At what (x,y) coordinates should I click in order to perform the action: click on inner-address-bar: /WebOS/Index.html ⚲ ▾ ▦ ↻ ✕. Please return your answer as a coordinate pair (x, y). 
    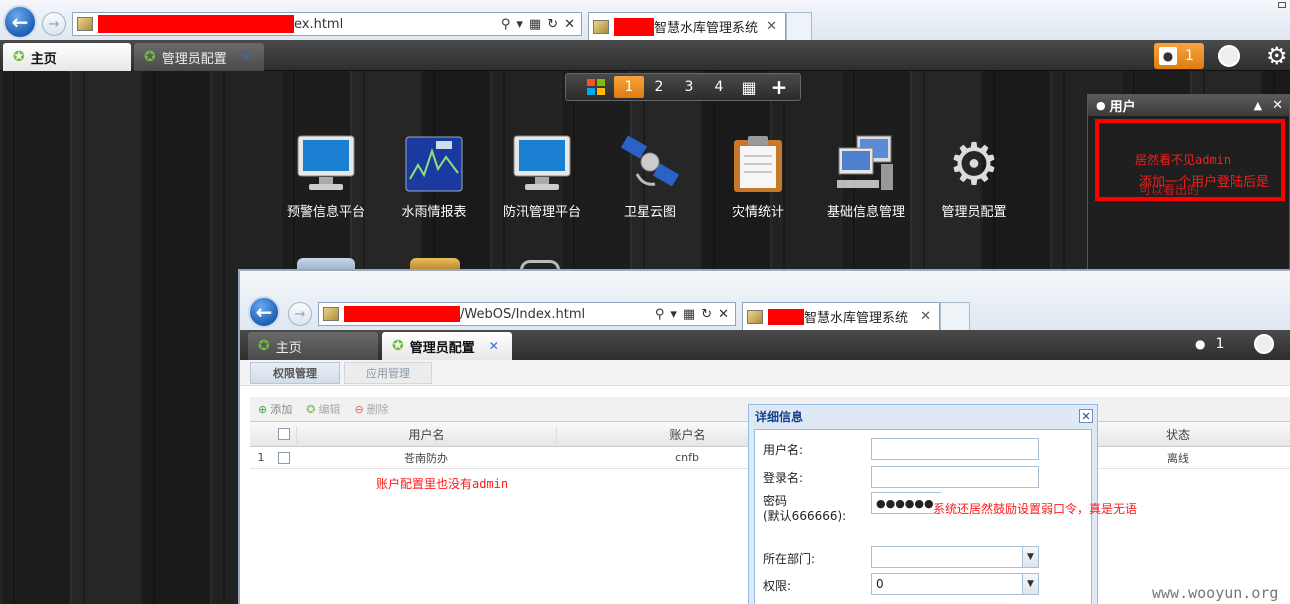
    Looking at the image, I should click on (527, 314).